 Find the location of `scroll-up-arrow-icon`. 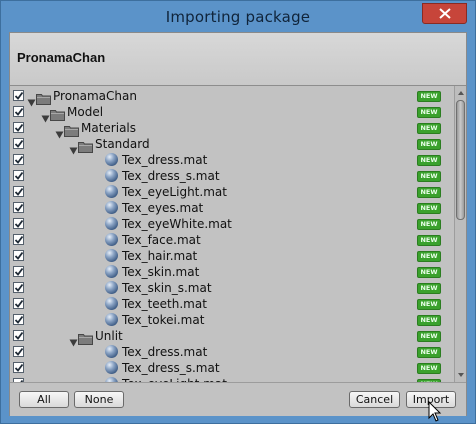

scroll-up-arrow-icon is located at coordinates (461, 93).